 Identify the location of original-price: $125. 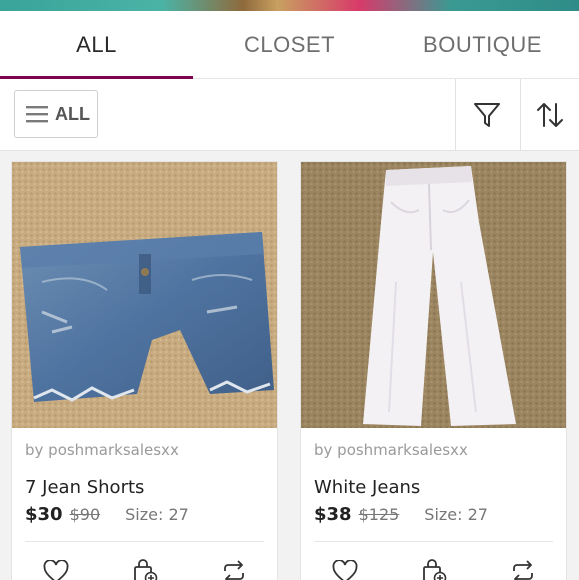
(379, 514).